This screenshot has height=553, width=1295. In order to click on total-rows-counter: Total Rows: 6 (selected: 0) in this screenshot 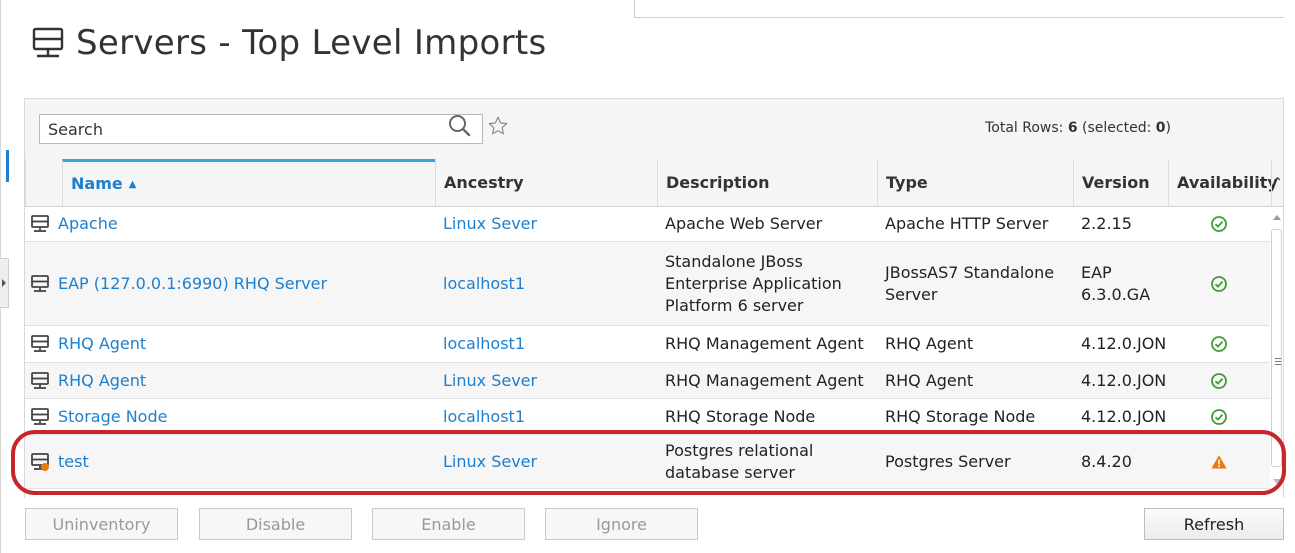, I will do `click(1078, 128)`.